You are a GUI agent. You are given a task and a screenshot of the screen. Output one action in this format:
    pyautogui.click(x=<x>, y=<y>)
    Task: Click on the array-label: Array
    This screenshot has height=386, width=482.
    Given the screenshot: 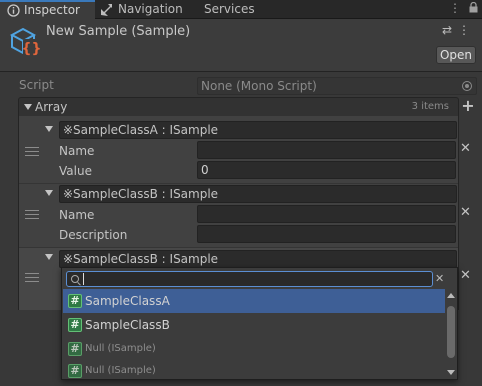 What is the action you would take?
    pyautogui.click(x=51, y=107)
    